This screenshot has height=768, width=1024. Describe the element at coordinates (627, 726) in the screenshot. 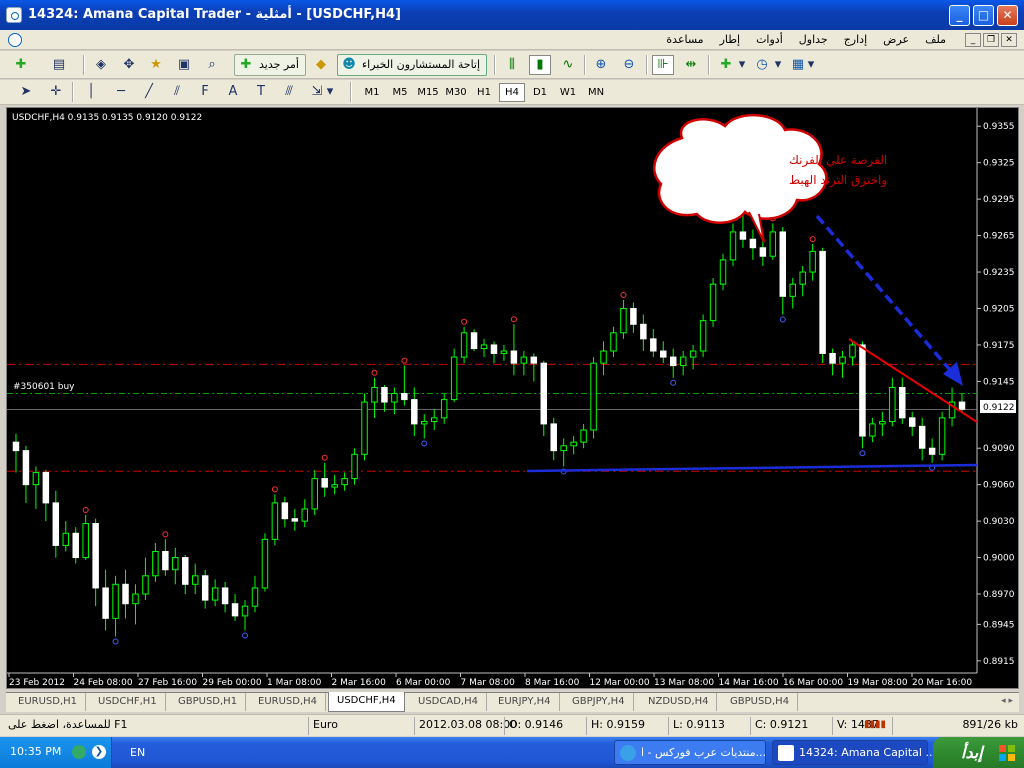

I see `status-high: H: 0.9159` at that location.